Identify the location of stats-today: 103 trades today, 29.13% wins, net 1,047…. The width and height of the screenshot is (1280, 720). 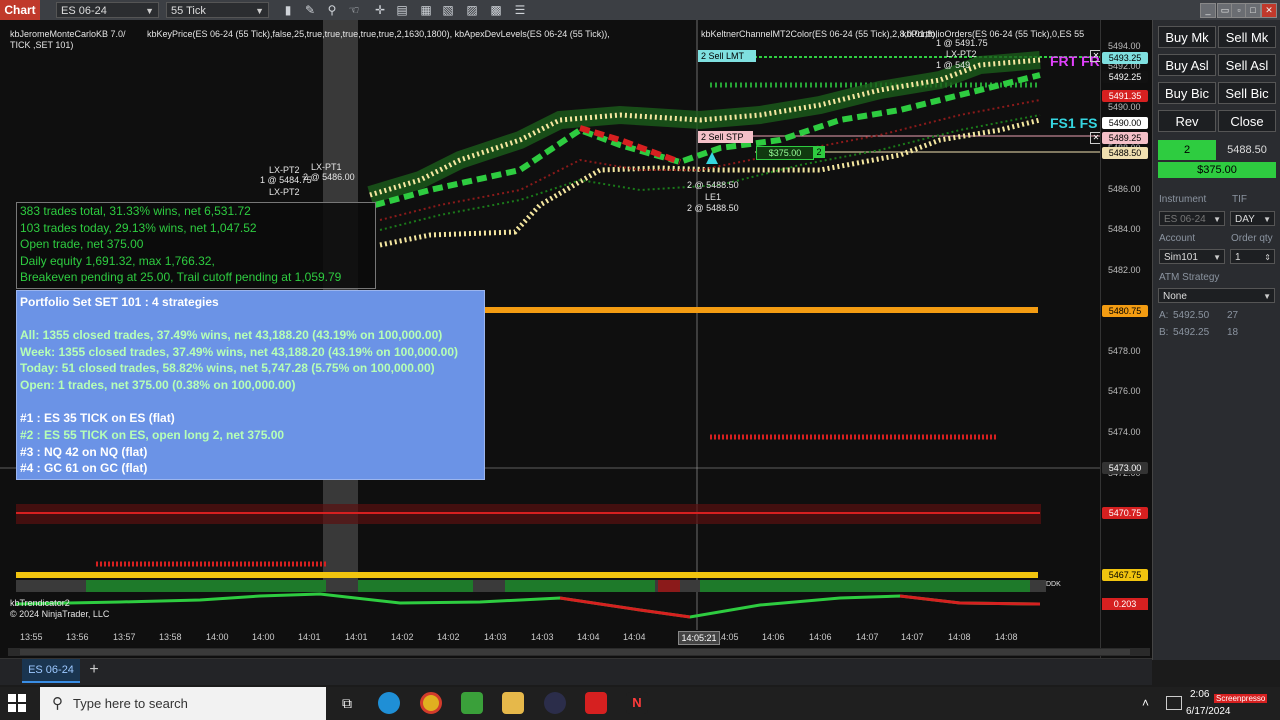
(138, 227).